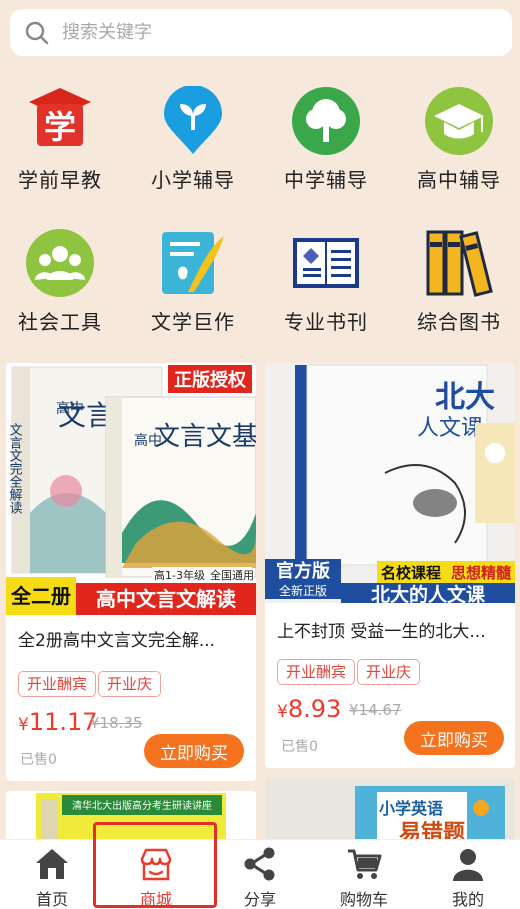  What do you see at coordinates (60, 322) in the screenshot?
I see `category-label: 社会工具` at bounding box center [60, 322].